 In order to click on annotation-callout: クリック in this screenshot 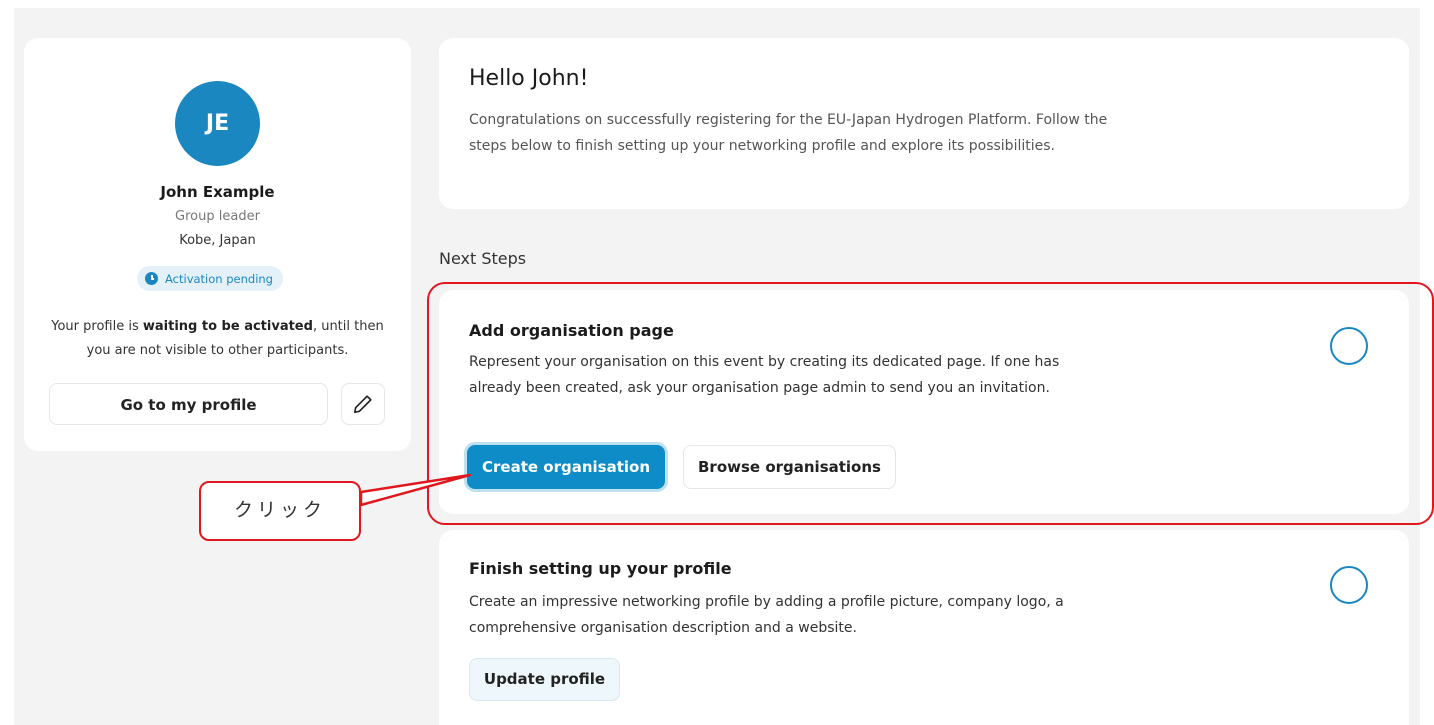, I will do `click(280, 511)`.